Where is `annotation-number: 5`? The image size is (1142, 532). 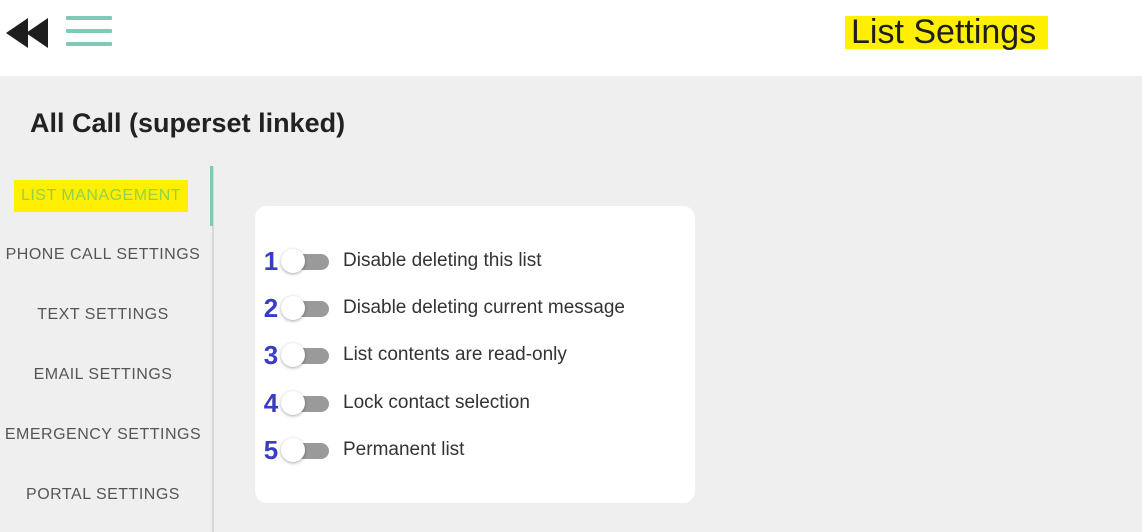 annotation-number: 5 is located at coordinates (271, 450).